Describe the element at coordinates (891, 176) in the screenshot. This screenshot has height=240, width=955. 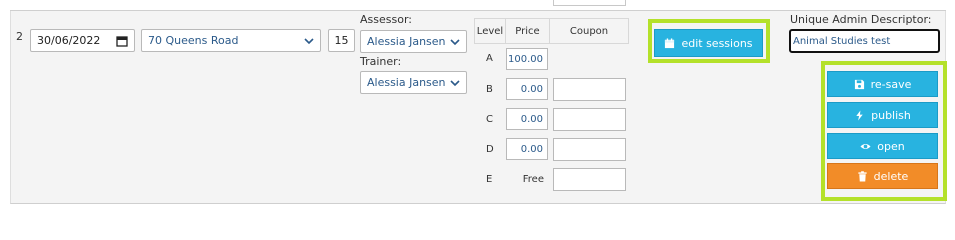
I see `delete-label: delete` at that location.